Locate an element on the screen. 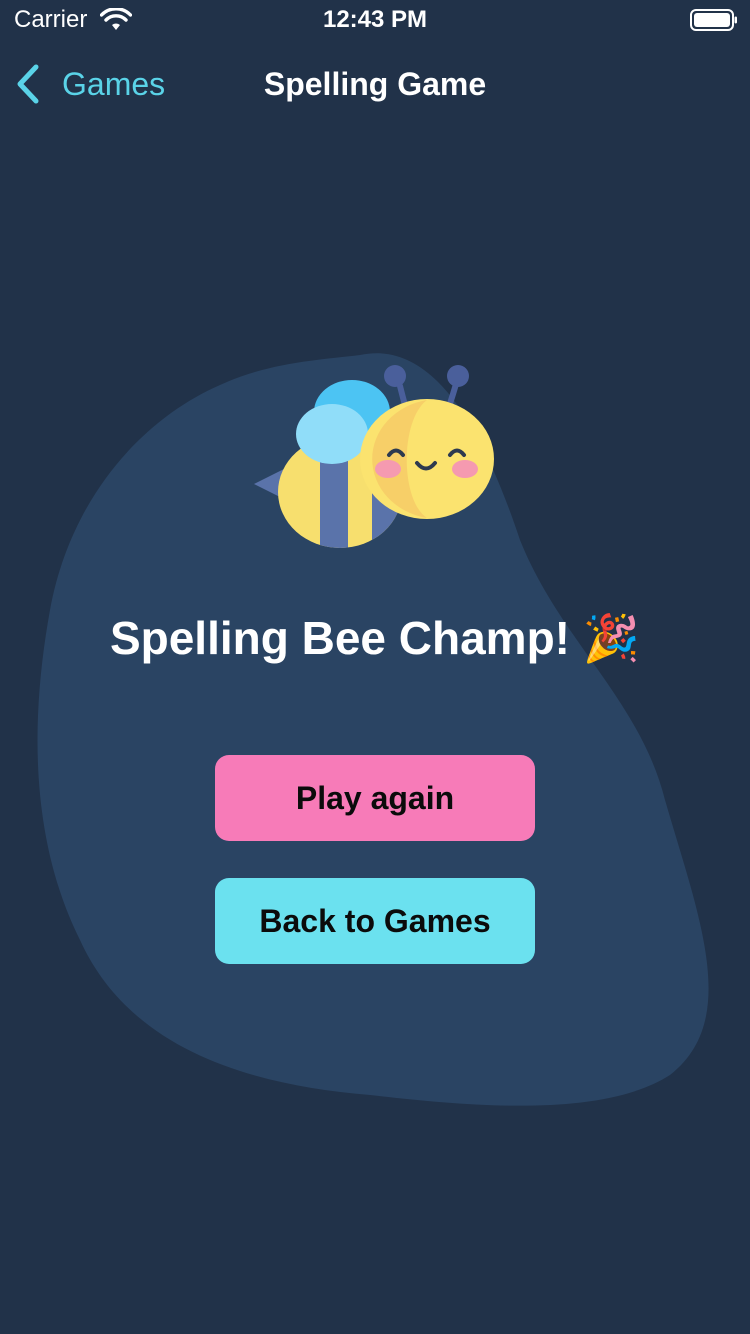  battery-icon is located at coordinates (713, 20).